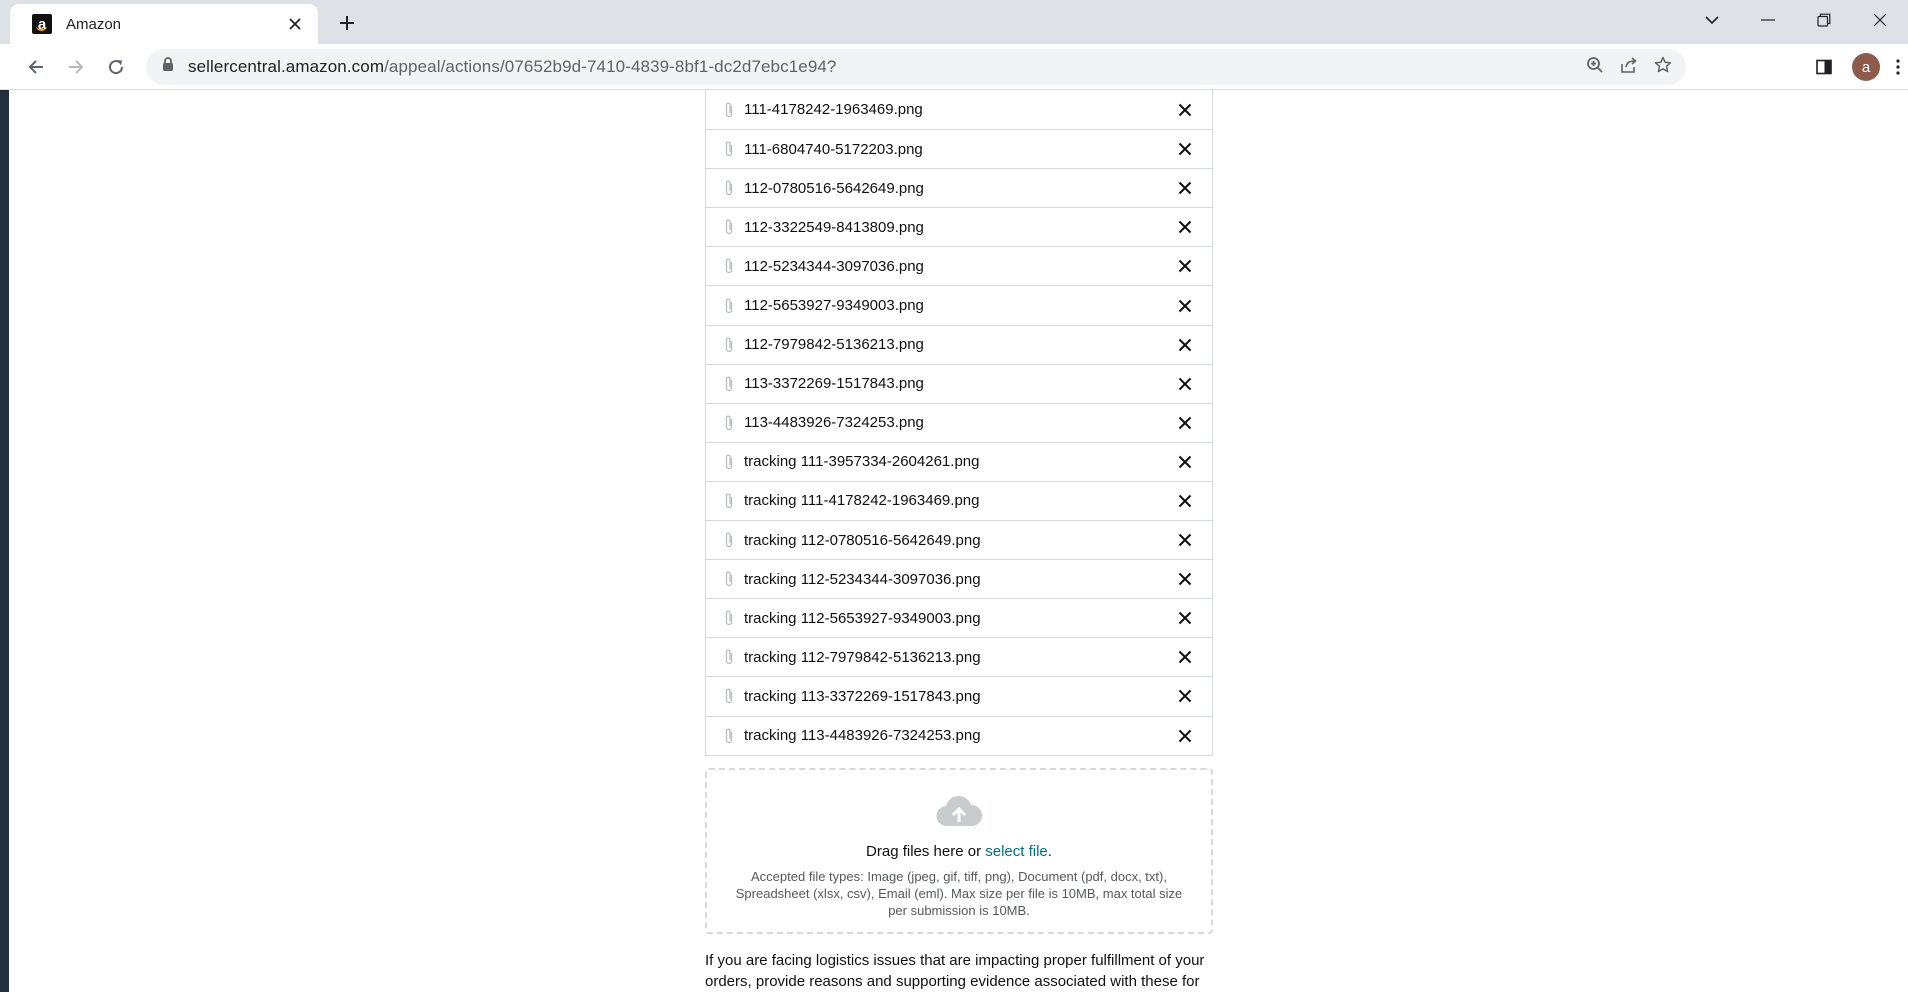  What do you see at coordinates (42, 24) in the screenshot?
I see `amazon-favicon-icon: a` at bounding box center [42, 24].